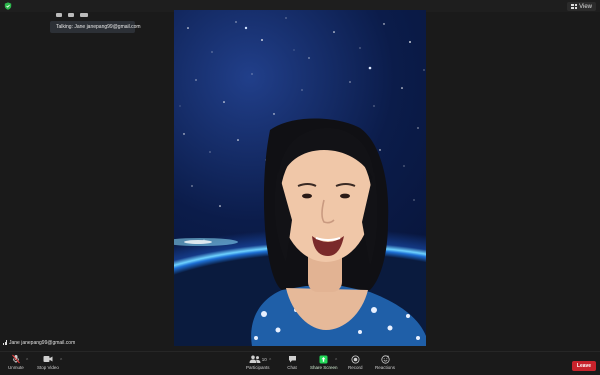 The width and height of the screenshot is (600, 375). Describe the element at coordinates (585, 6) in the screenshot. I see `view-label: View` at that location.